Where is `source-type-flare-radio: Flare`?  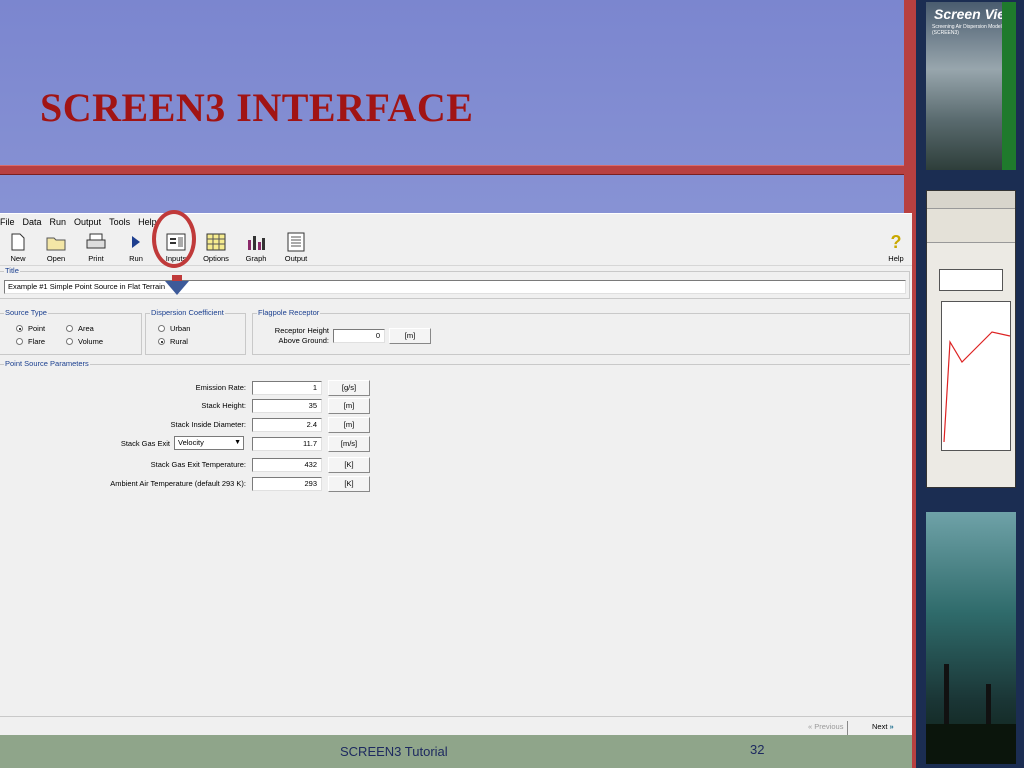
source-type-flare-radio: Flare is located at coordinates (30, 341).